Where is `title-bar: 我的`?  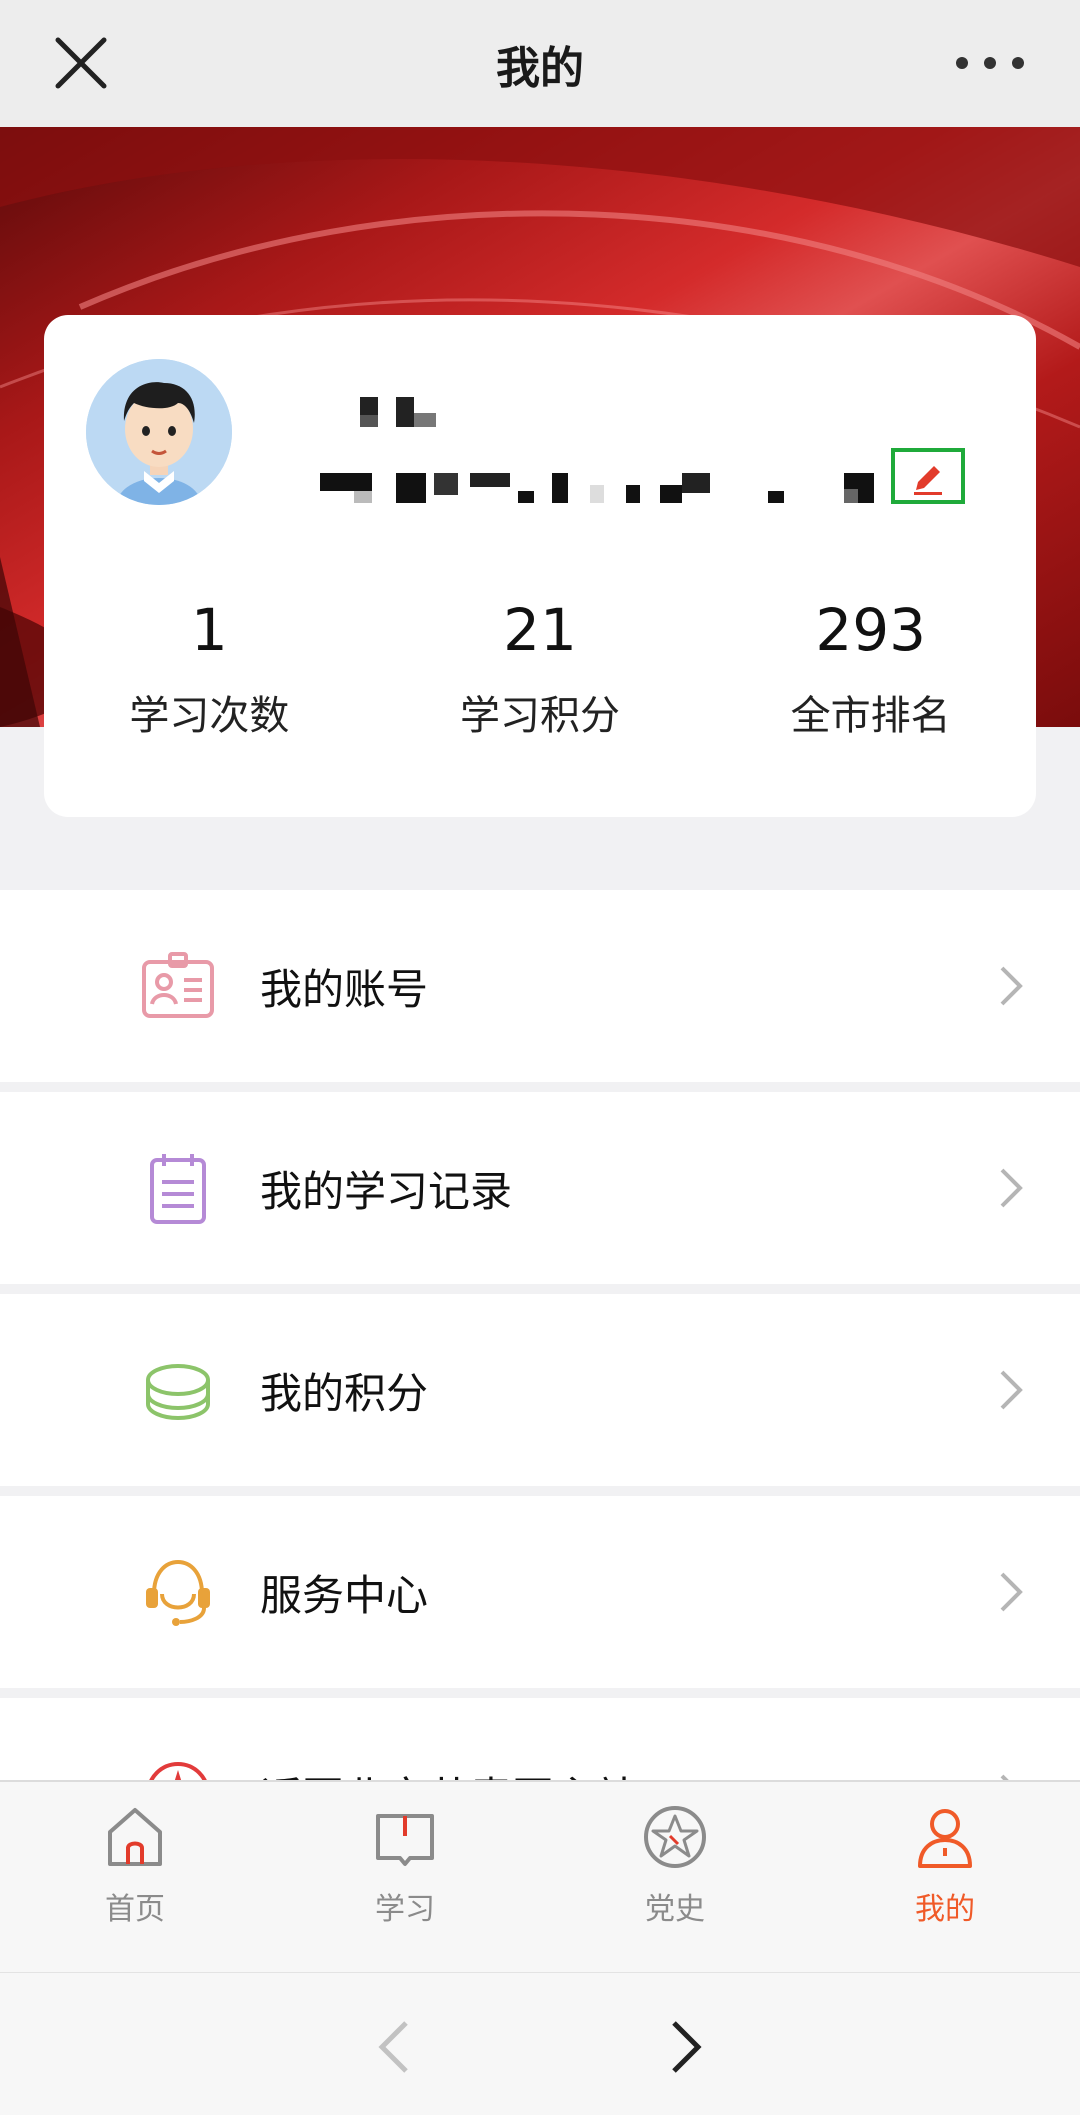 title-bar: 我的 is located at coordinates (540, 63).